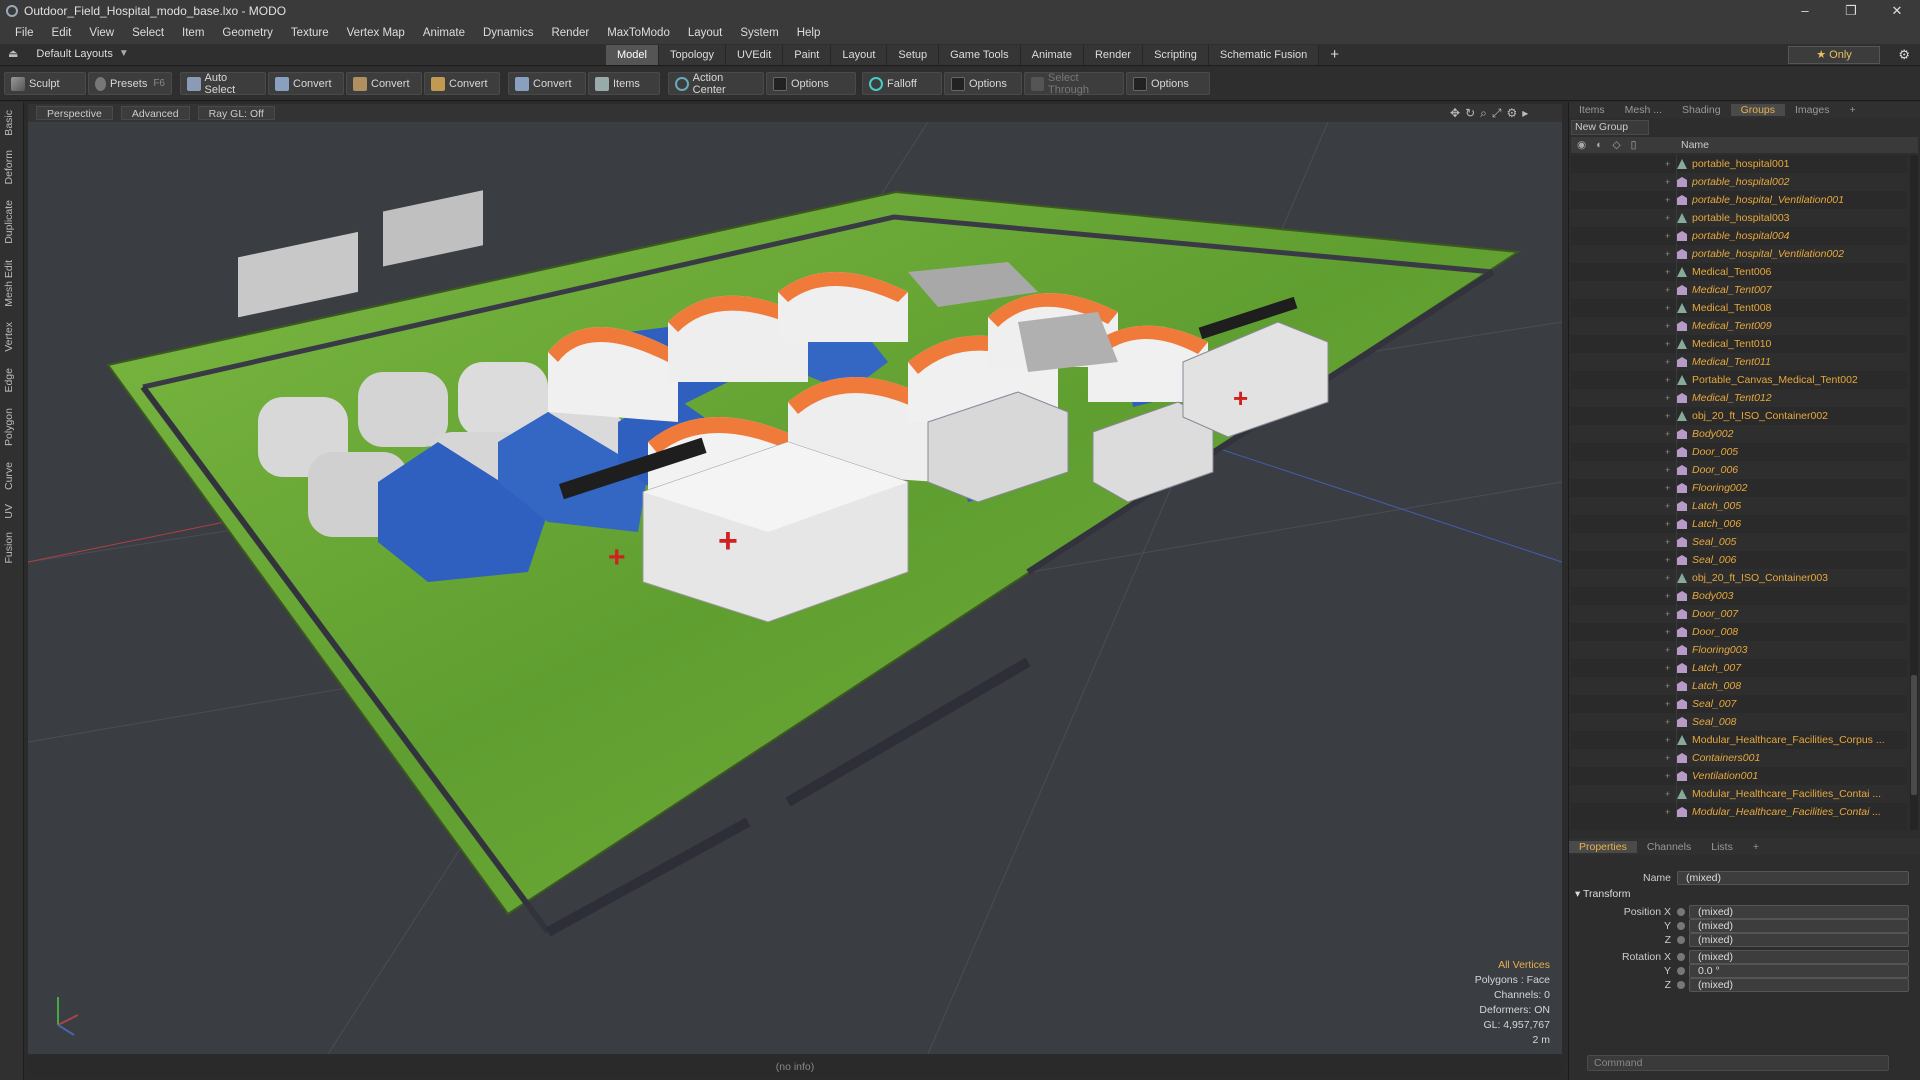 The image size is (1920, 1080). I want to click on menu-dynamics: Dynamics, so click(508, 33).